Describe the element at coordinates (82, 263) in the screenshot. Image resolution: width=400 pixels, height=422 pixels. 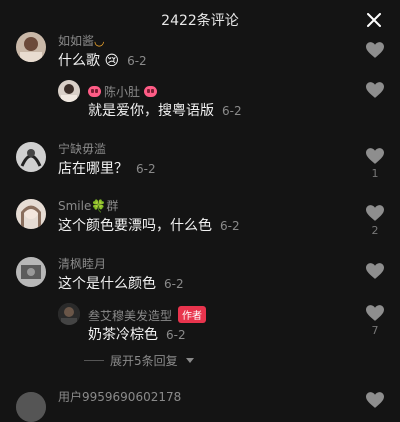
I see `commenter-name: 清枫睦月` at that location.